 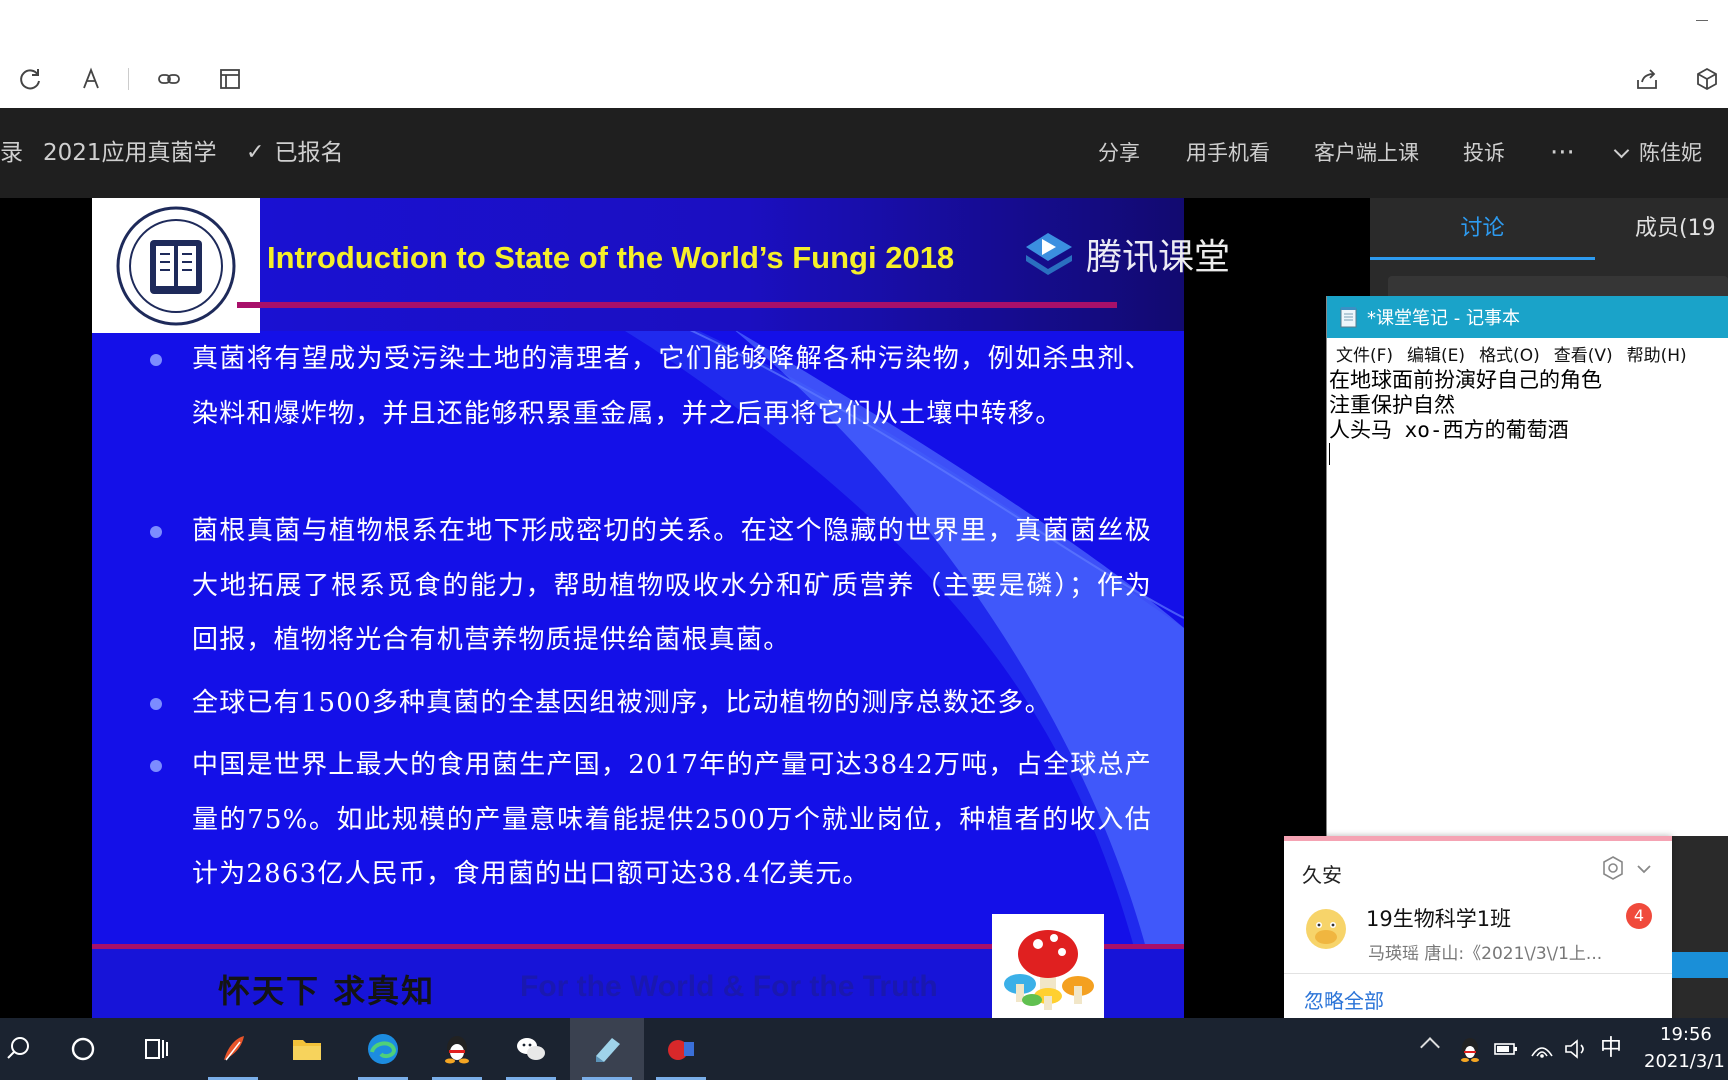 What do you see at coordinates (1322, 875) in the screenshot?
I see `qq-account-name: 久安` at bounding box center [1322, 875].